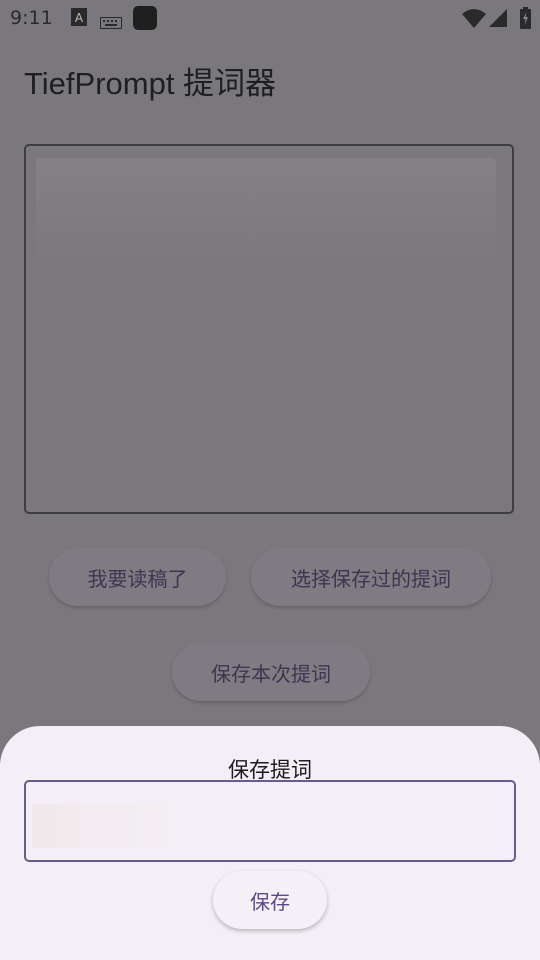 The height and width of the screenshot is (960, 540). What do you see at coordinates (31, 18) in the screenshot?
I see `status-time: 9:11` at bounding box center [31, 18].